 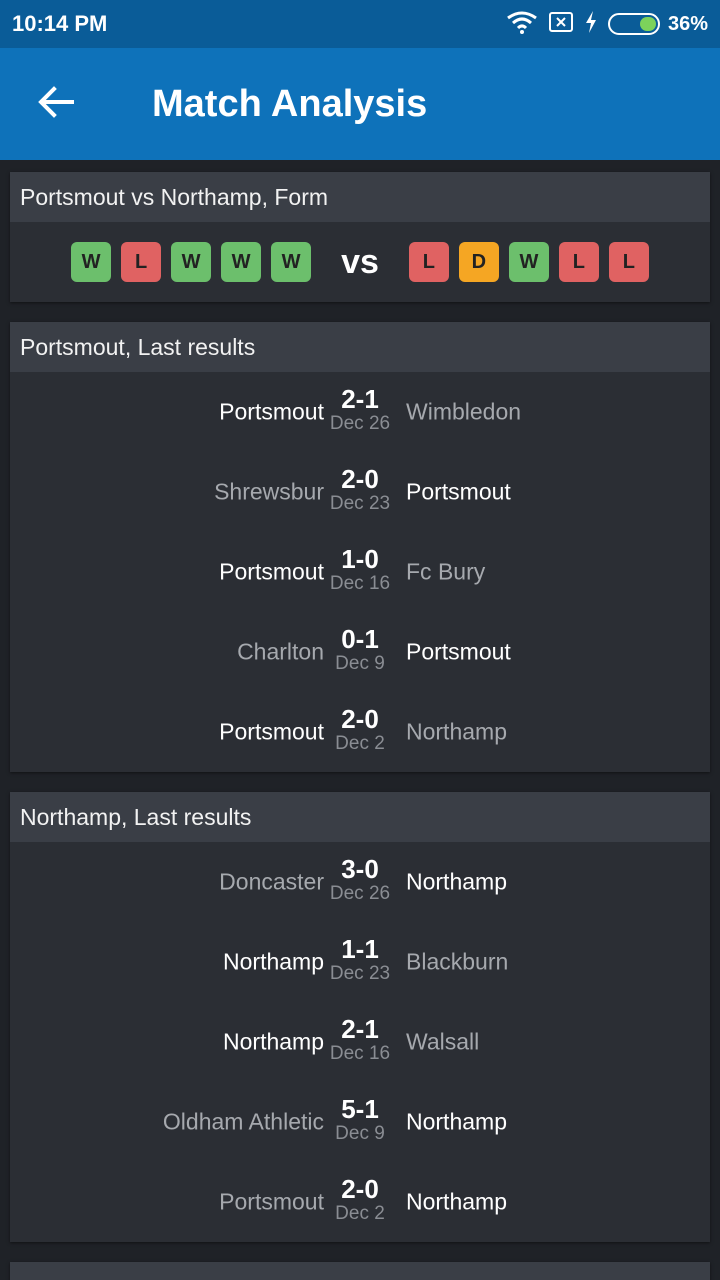 What do you see at coordinates (522, 24) in the screenshot?
I see `wifi-icon` at bounding box center [522, 24].